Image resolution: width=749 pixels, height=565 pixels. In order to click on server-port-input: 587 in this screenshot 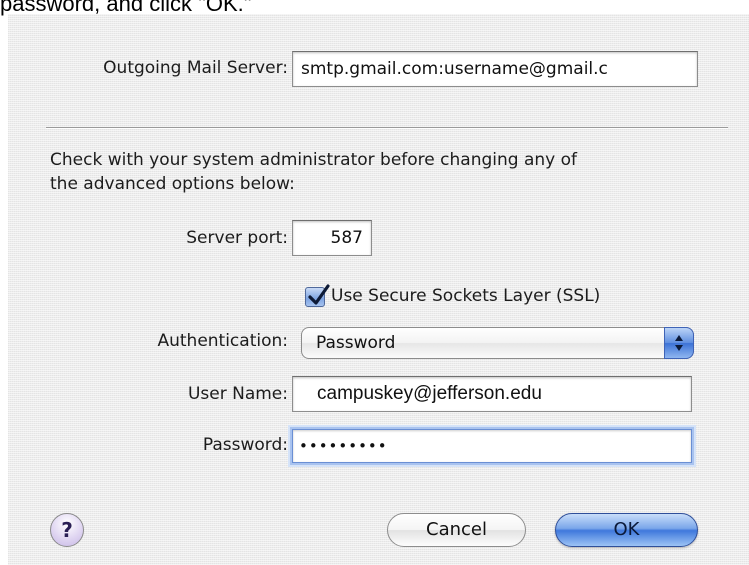, I will do `click(332, 238)`.